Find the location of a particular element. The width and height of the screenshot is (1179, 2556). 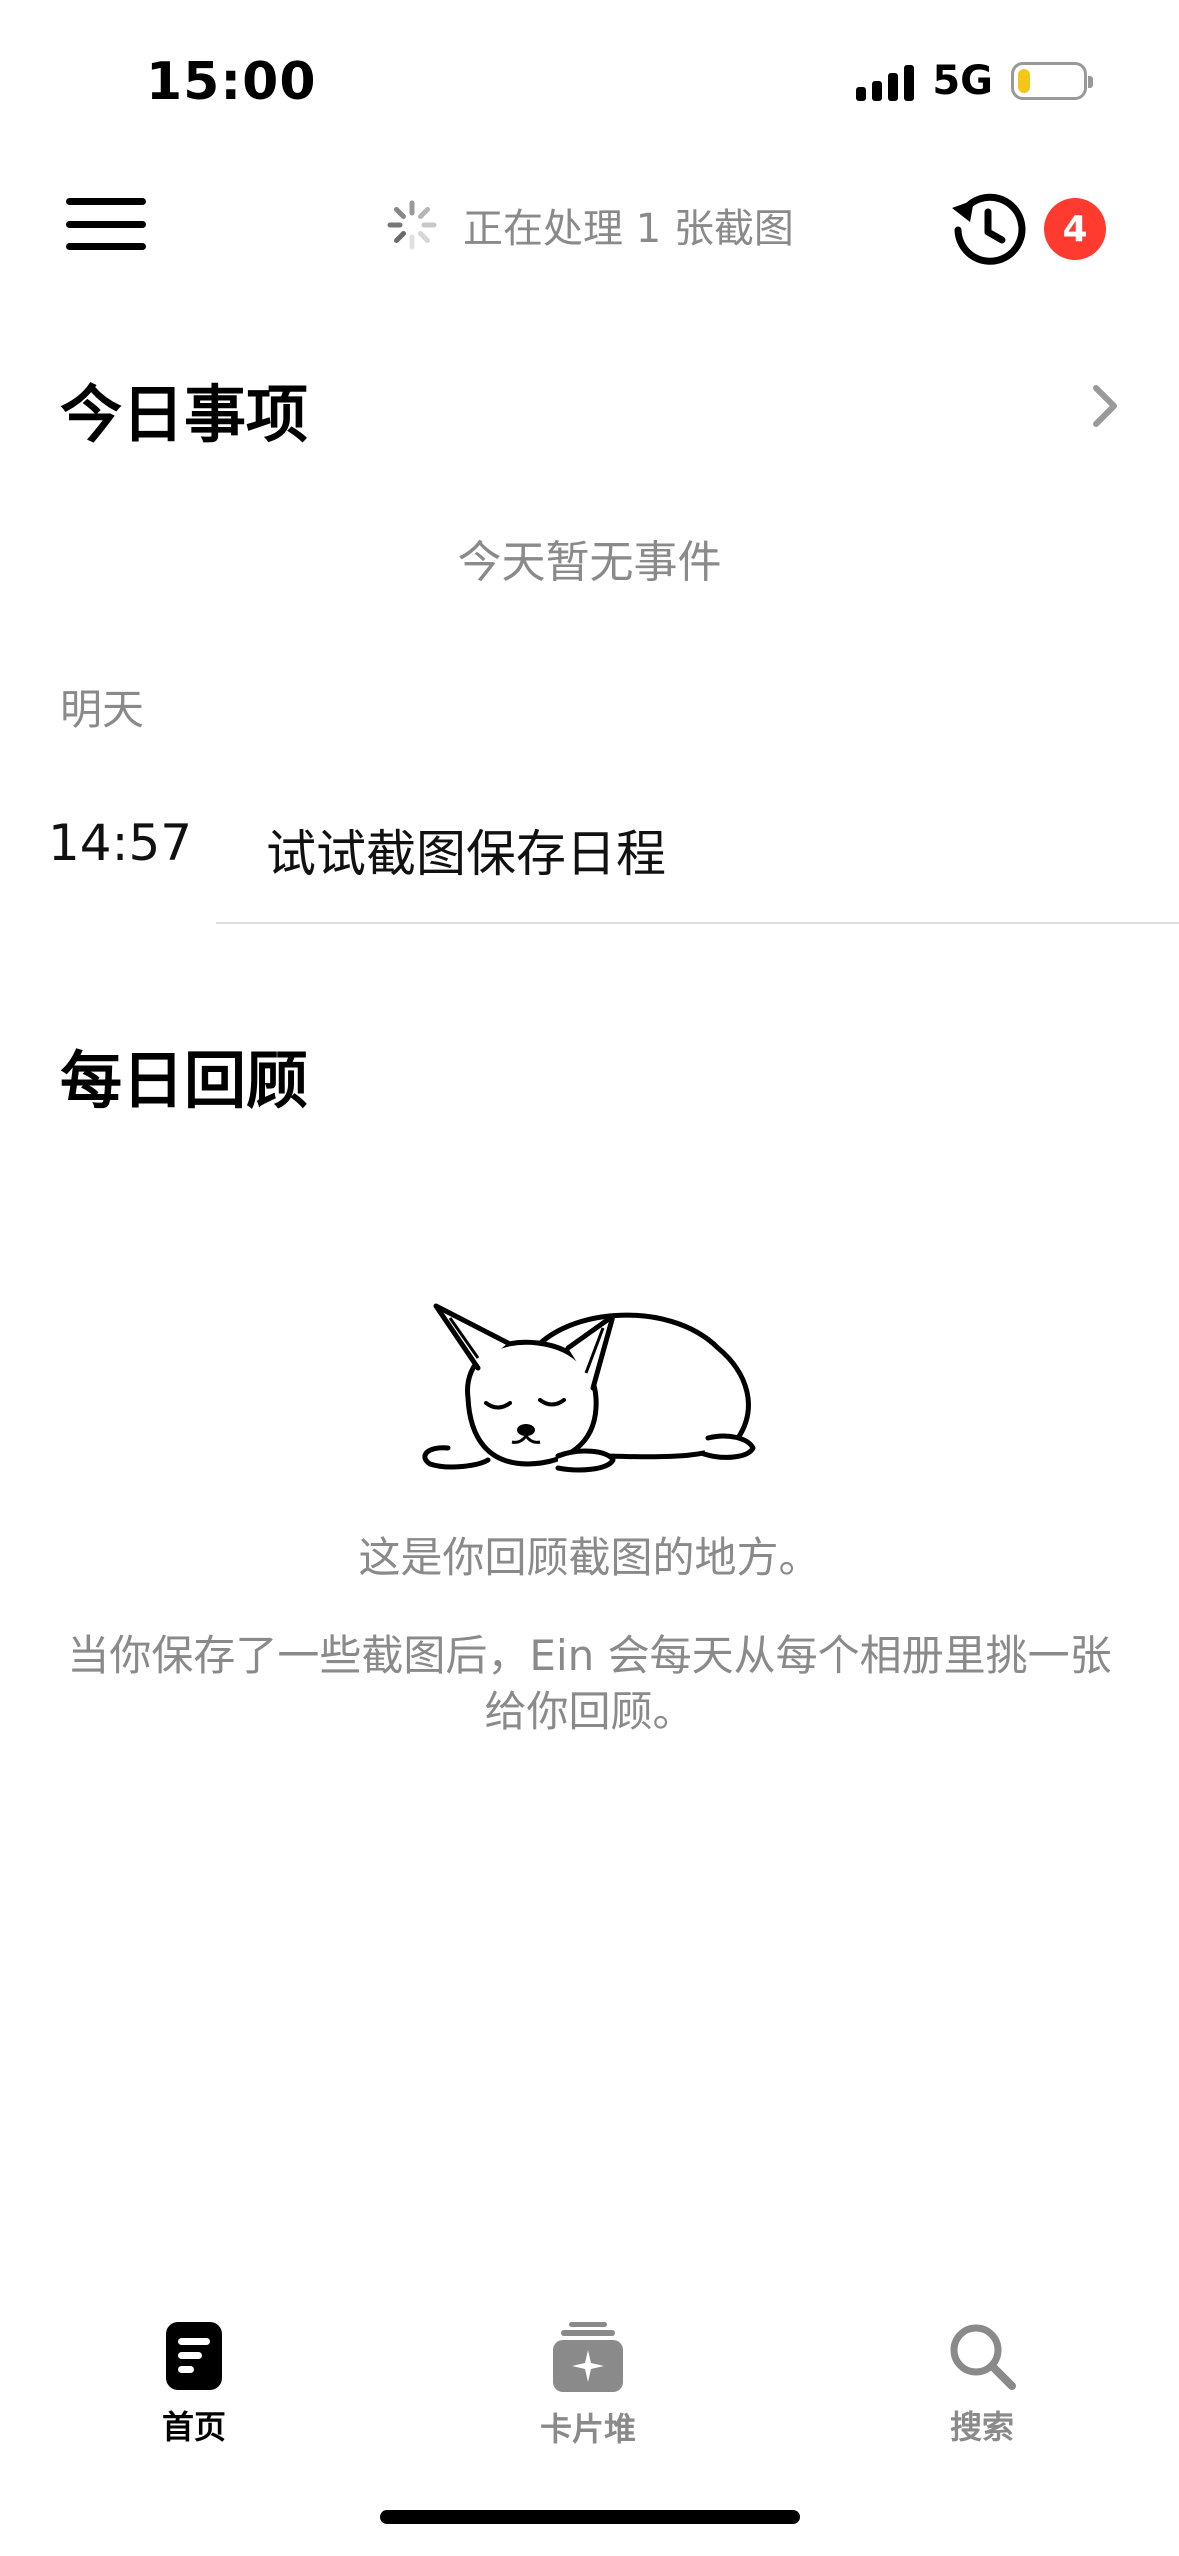

tab-search-label: 搜索 is located at coordinates (981, 2427).